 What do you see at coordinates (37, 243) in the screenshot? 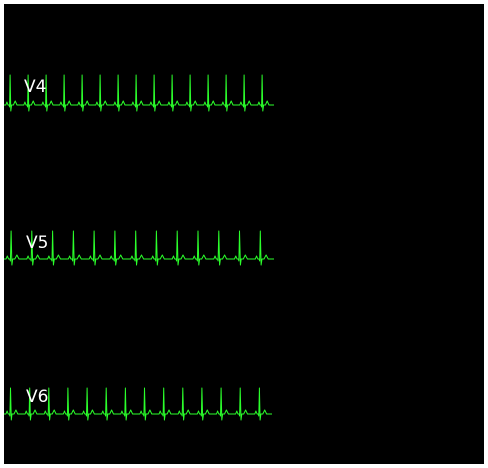
I see `lead-v5-label: V5` at bounding box center [37, 243].